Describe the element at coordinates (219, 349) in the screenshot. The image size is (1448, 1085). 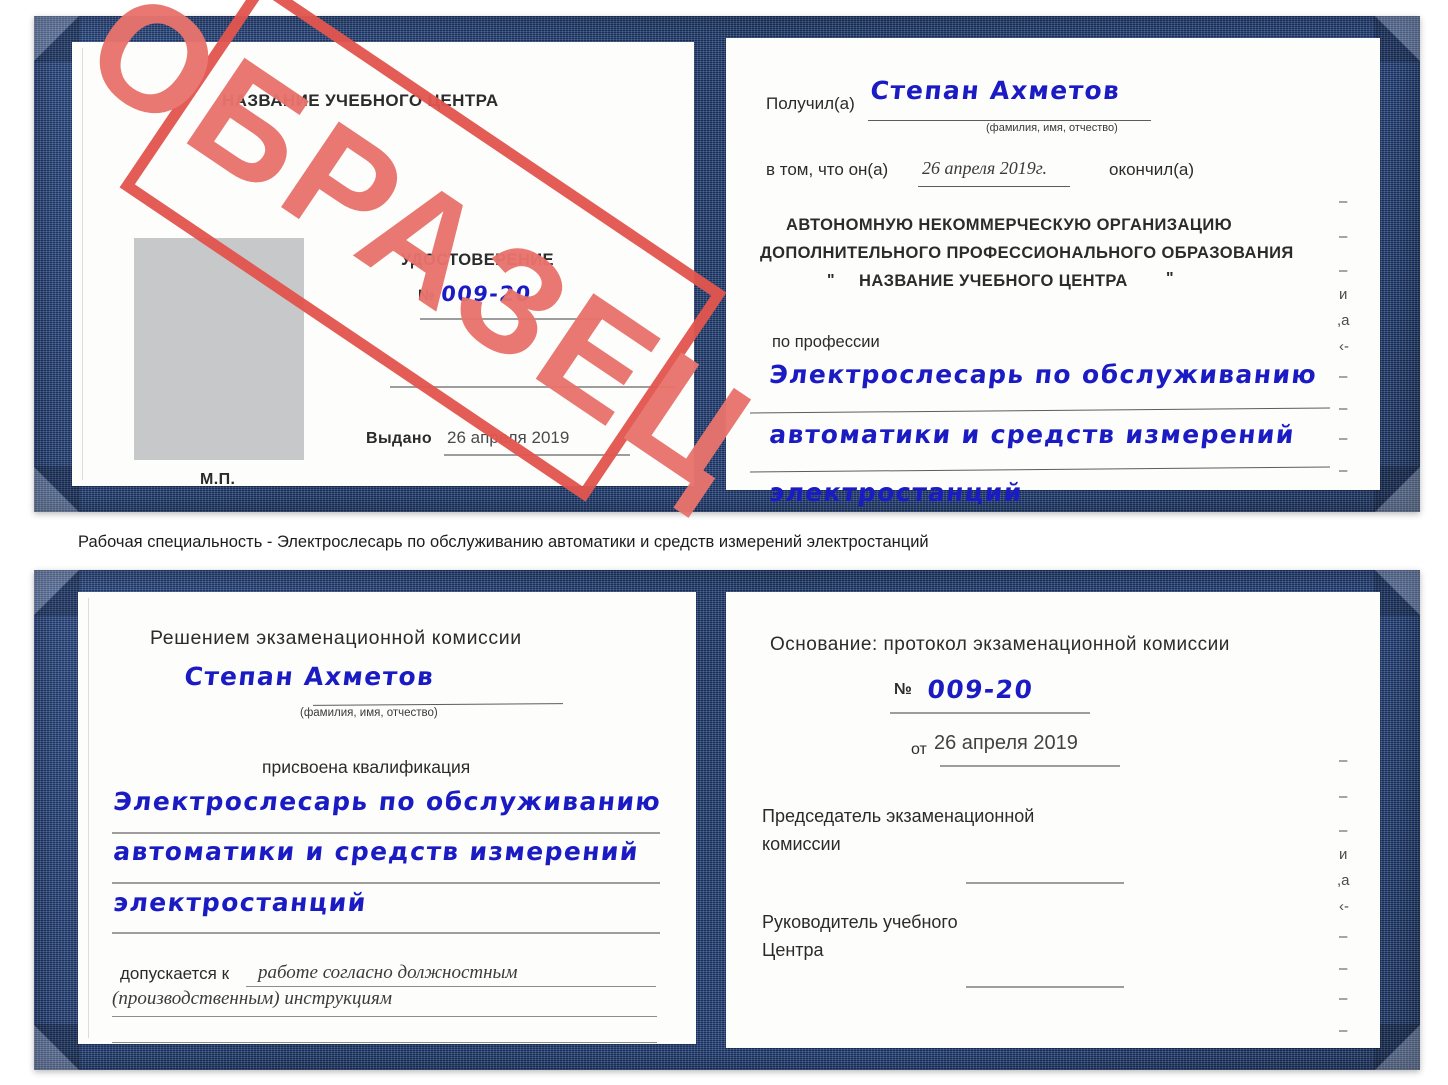
I see `photo-placeholder` at that location.